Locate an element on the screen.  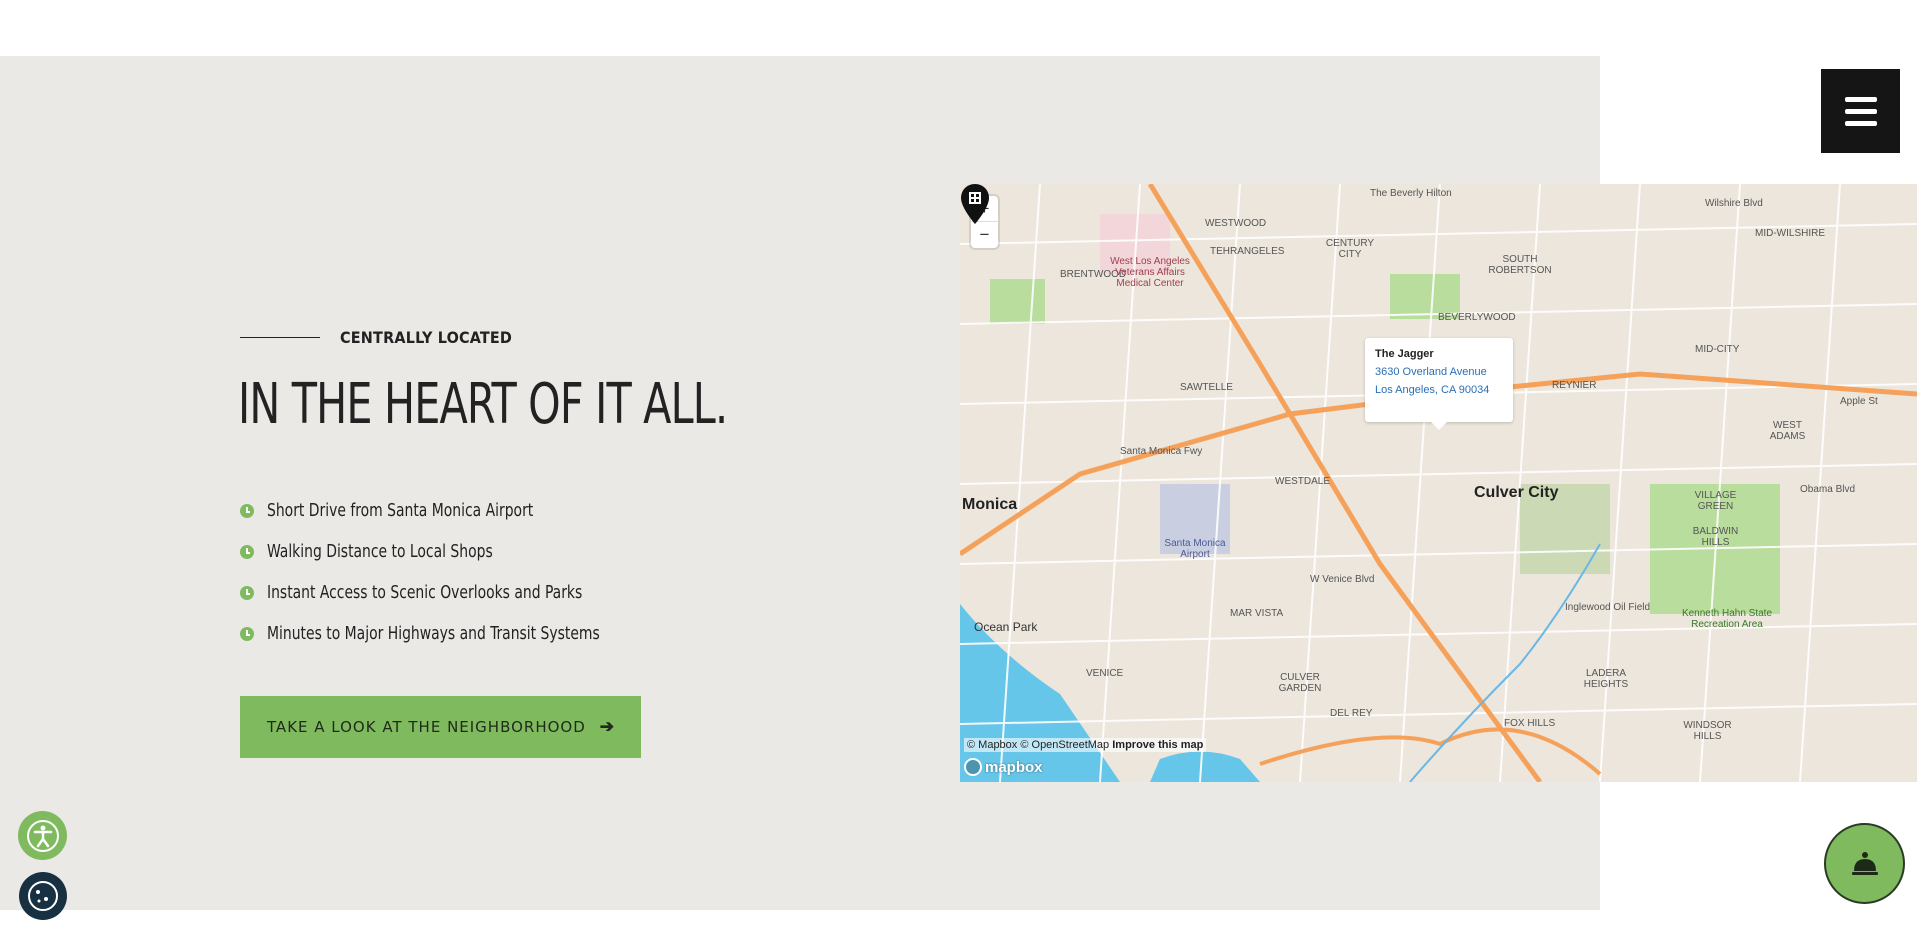
feature-text: Walking Distance to Local Shops is located at coordinates (380, 551).